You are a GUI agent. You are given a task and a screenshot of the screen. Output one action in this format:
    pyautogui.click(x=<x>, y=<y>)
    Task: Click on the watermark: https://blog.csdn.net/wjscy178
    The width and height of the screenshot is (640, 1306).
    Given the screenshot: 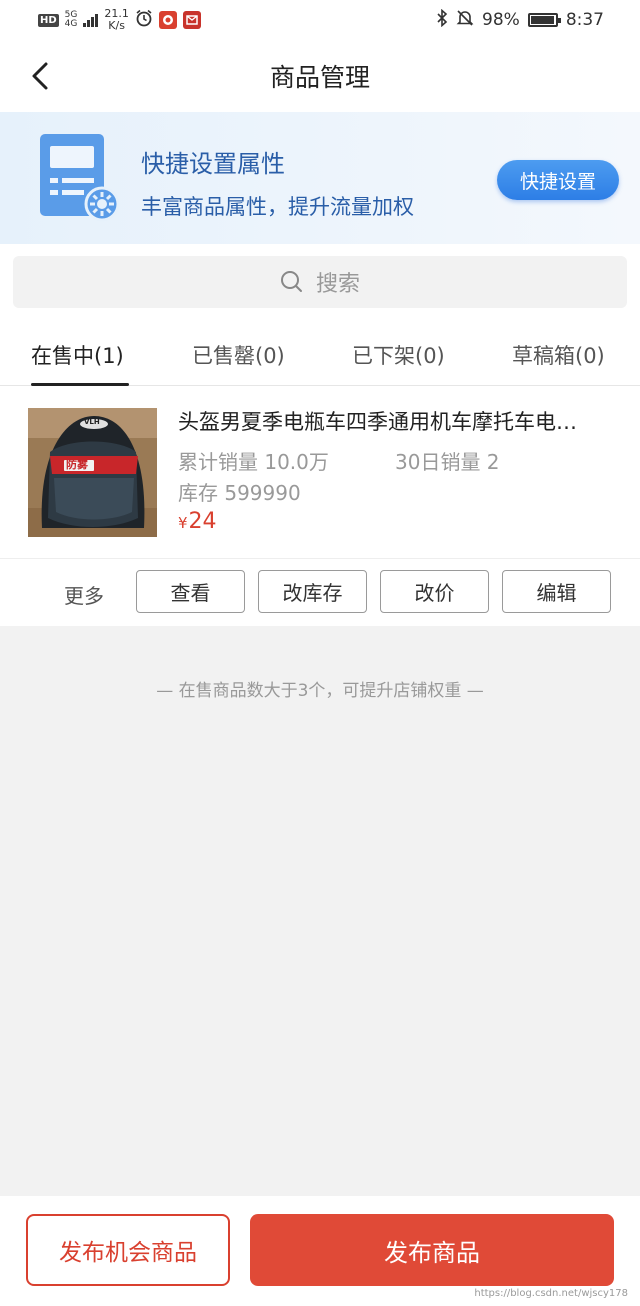 What is the action you would take?
    pyautogui.click(x=551, y=1293)
    